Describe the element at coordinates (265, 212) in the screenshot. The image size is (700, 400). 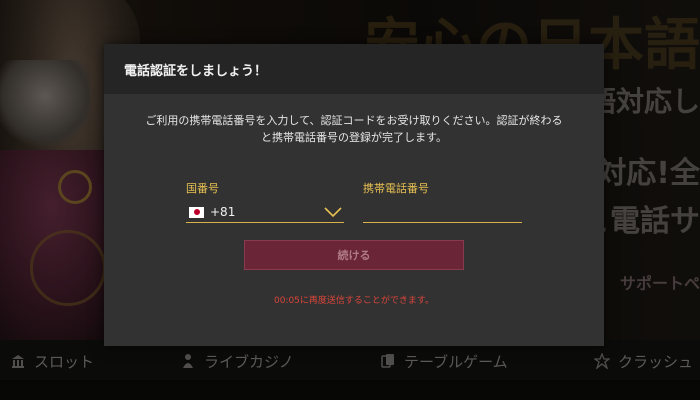
I see `country-code-select: +81` at that location.